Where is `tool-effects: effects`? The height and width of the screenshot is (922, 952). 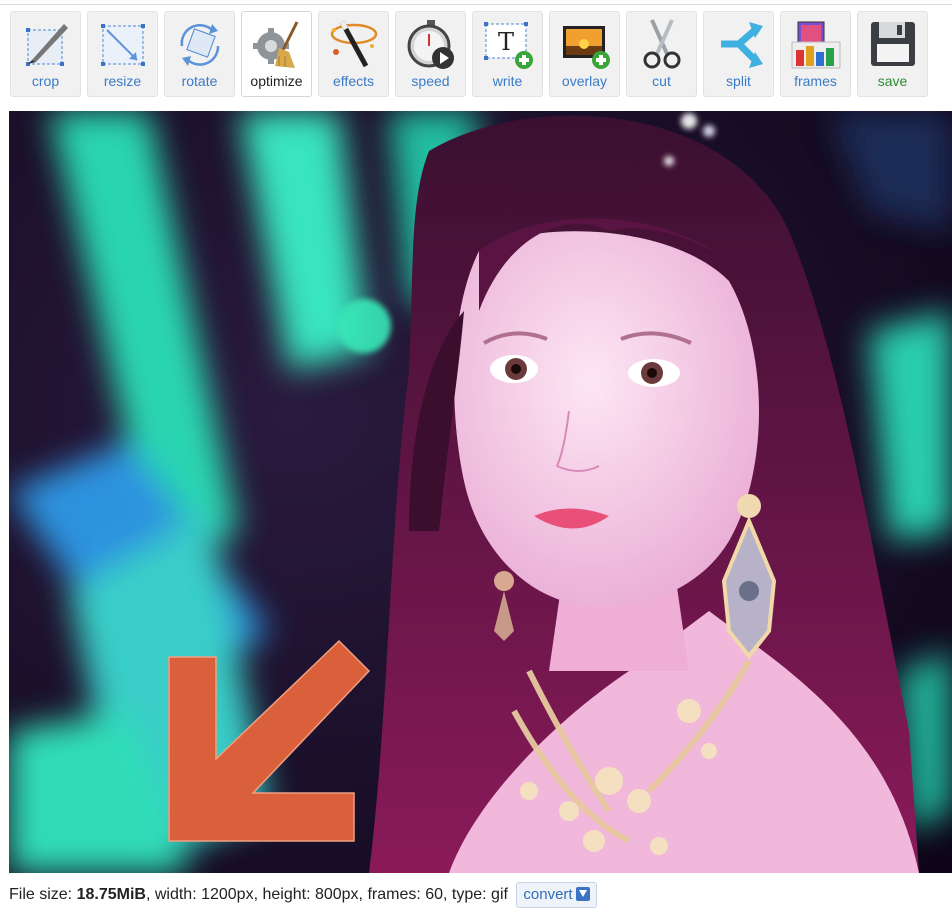
tool-effects: effects is located at coordinates (353, 54).